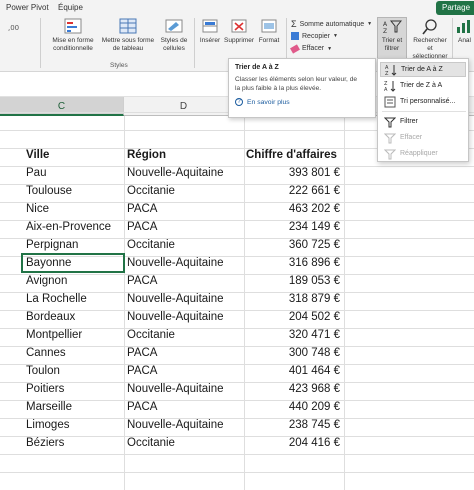 The image size is (474, 490). I want to click on table-cell: 189 053 €, so click(293, 281).